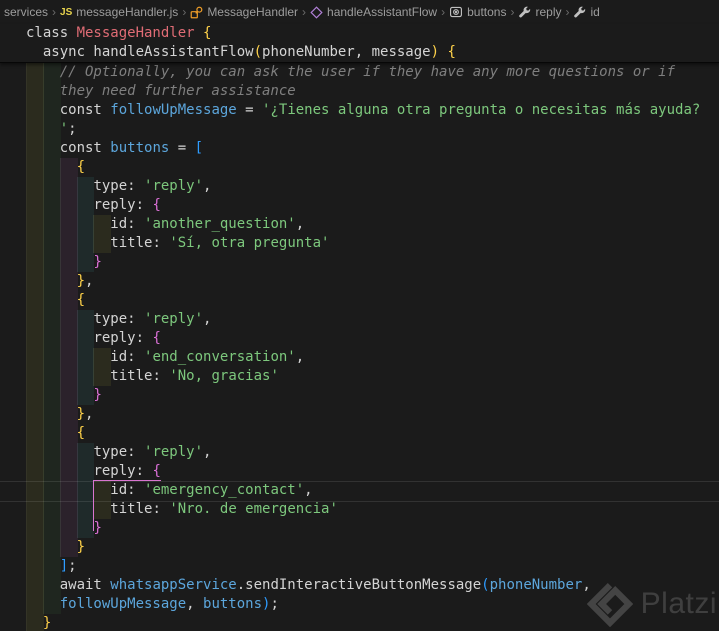  I want to click on code-row: id: 'another_question',, so click(359, 224).